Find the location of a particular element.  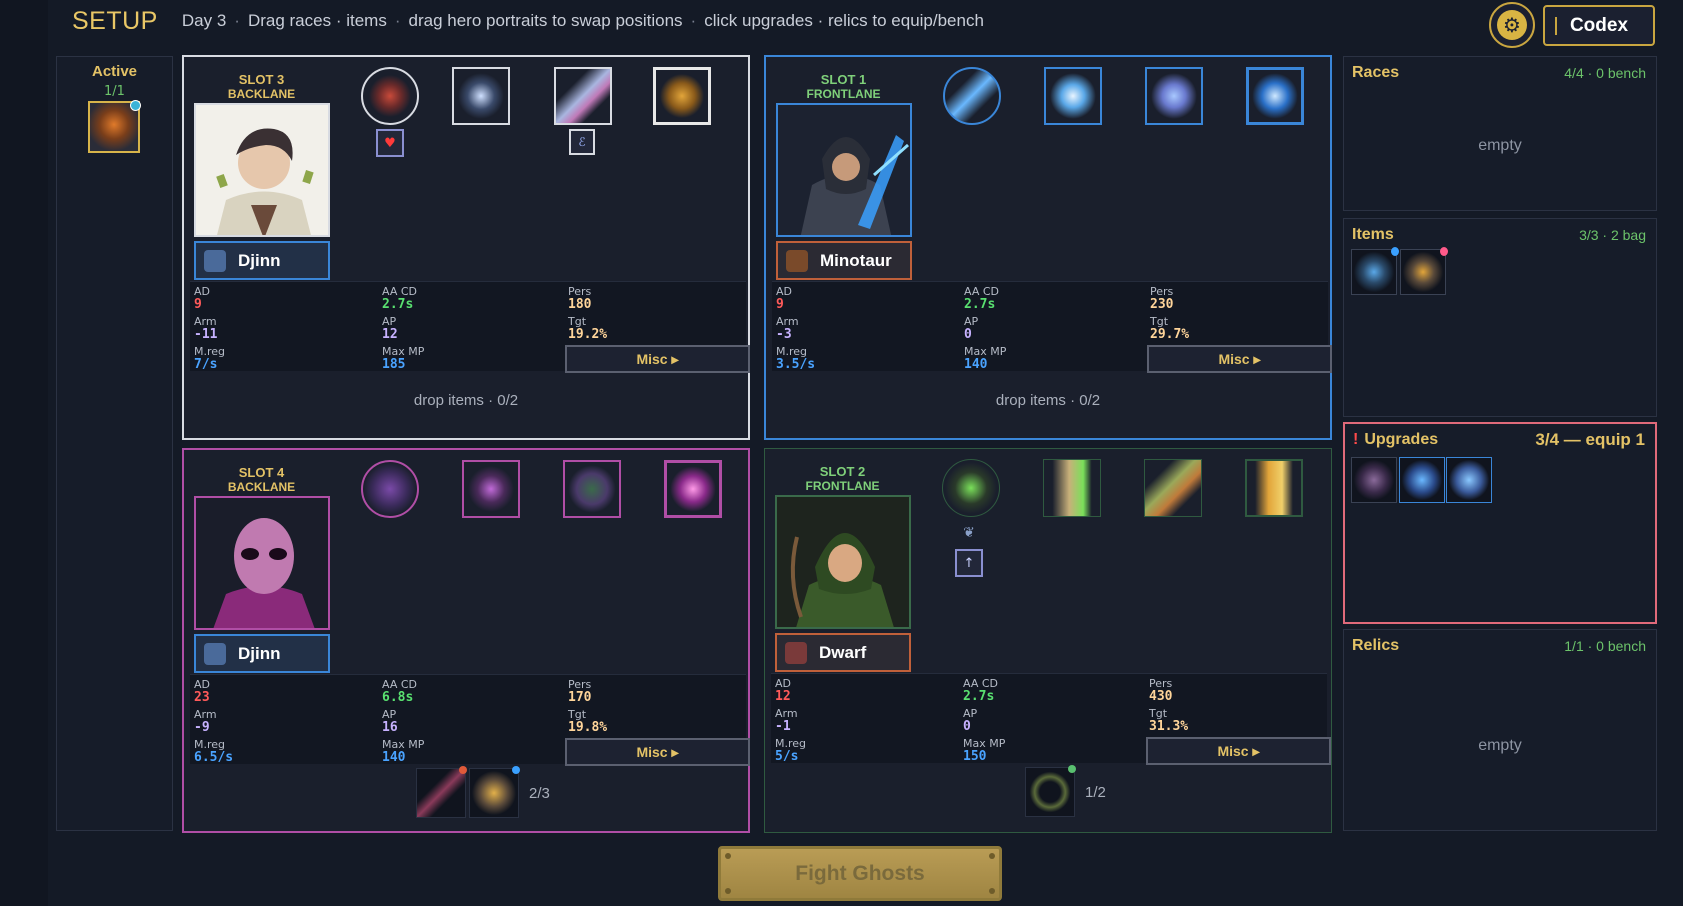

left-edge-strip is located at coordinates (24, 453).